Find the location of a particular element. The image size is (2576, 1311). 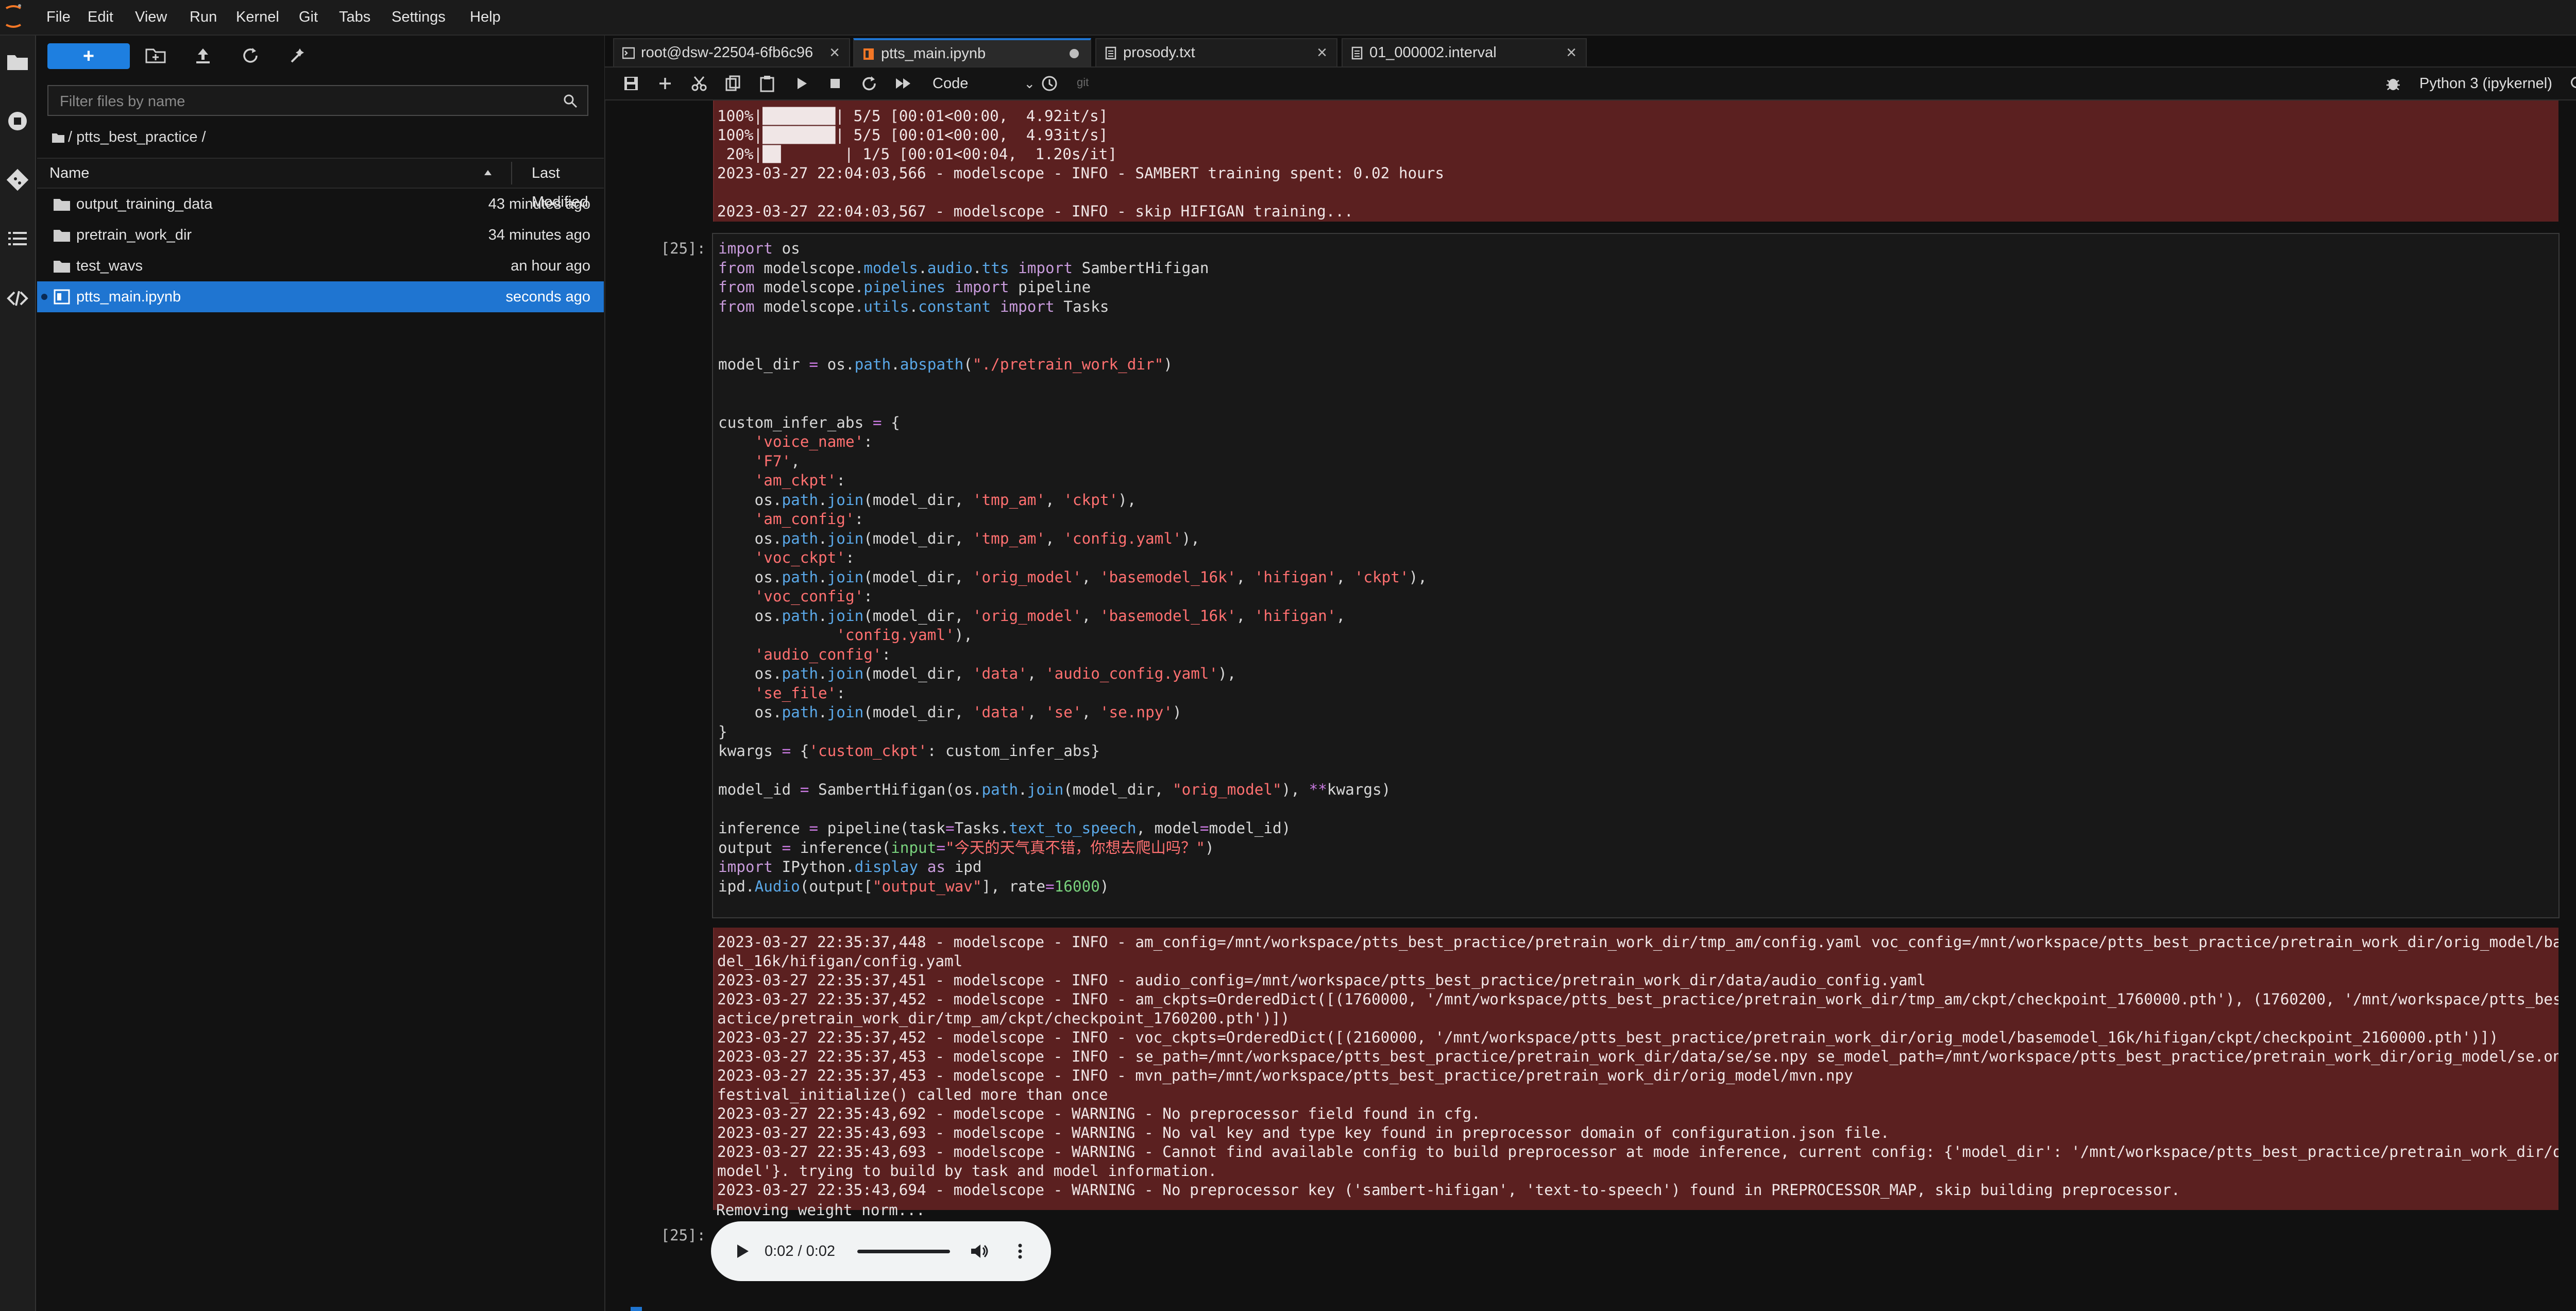

file-modified: seconds ago is located at coordinates (548, 297).